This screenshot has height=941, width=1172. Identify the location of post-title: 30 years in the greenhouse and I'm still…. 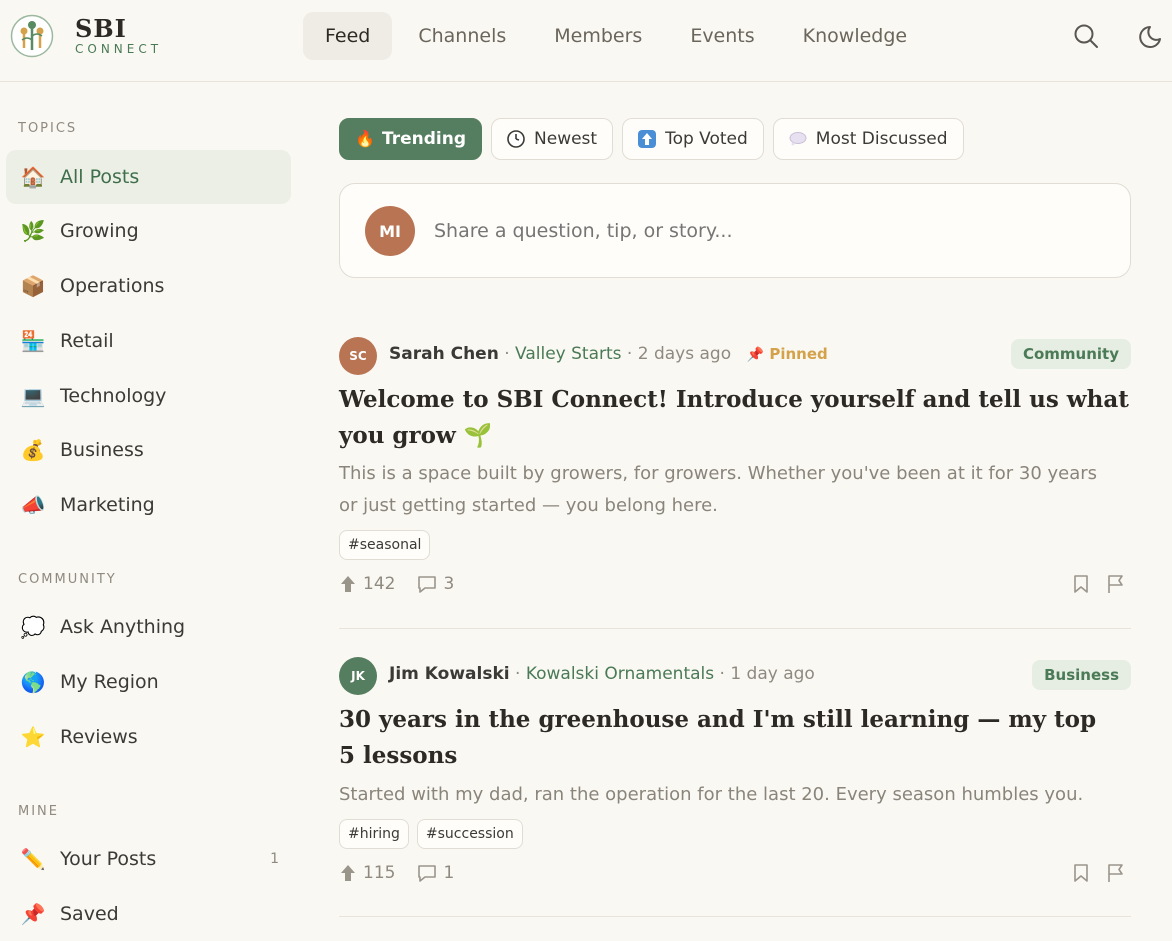
(719, 738).